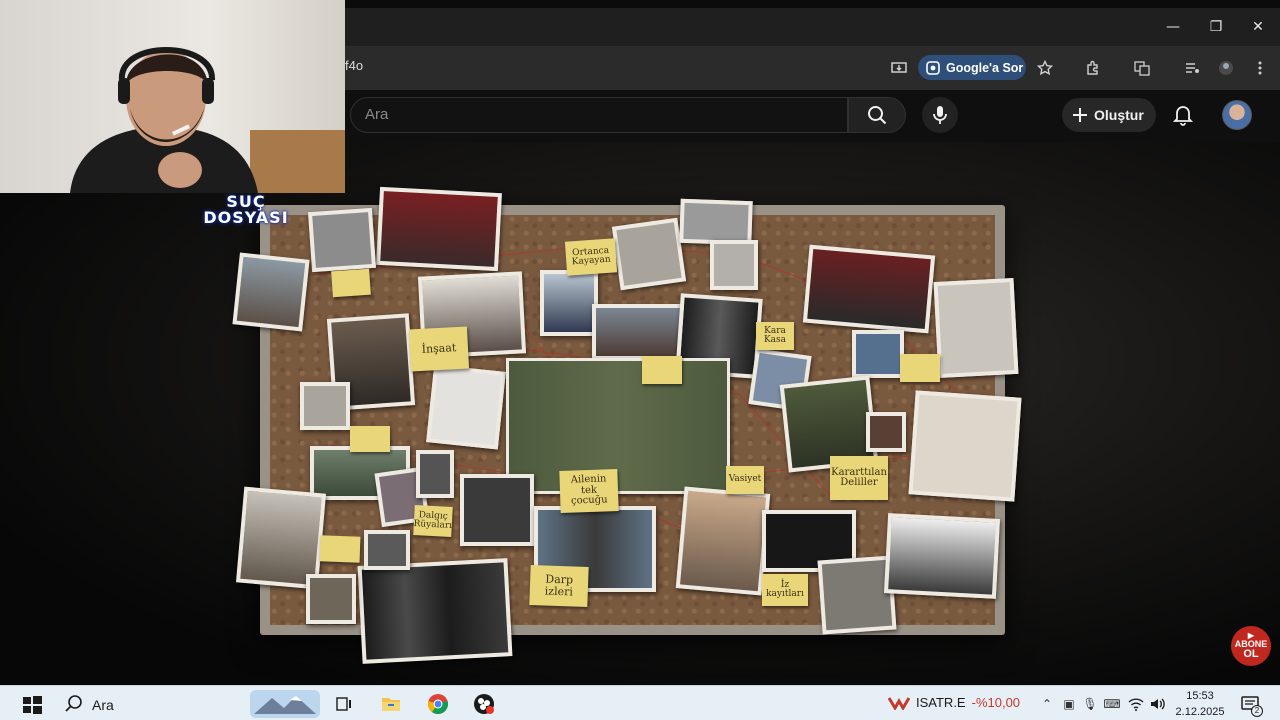 The height and width of the screenshot is (720, 1280). What do you see at coordinates (1136, 704) in the screenshot?
I see `wifi-icon` at bounding box center [1136, 704].